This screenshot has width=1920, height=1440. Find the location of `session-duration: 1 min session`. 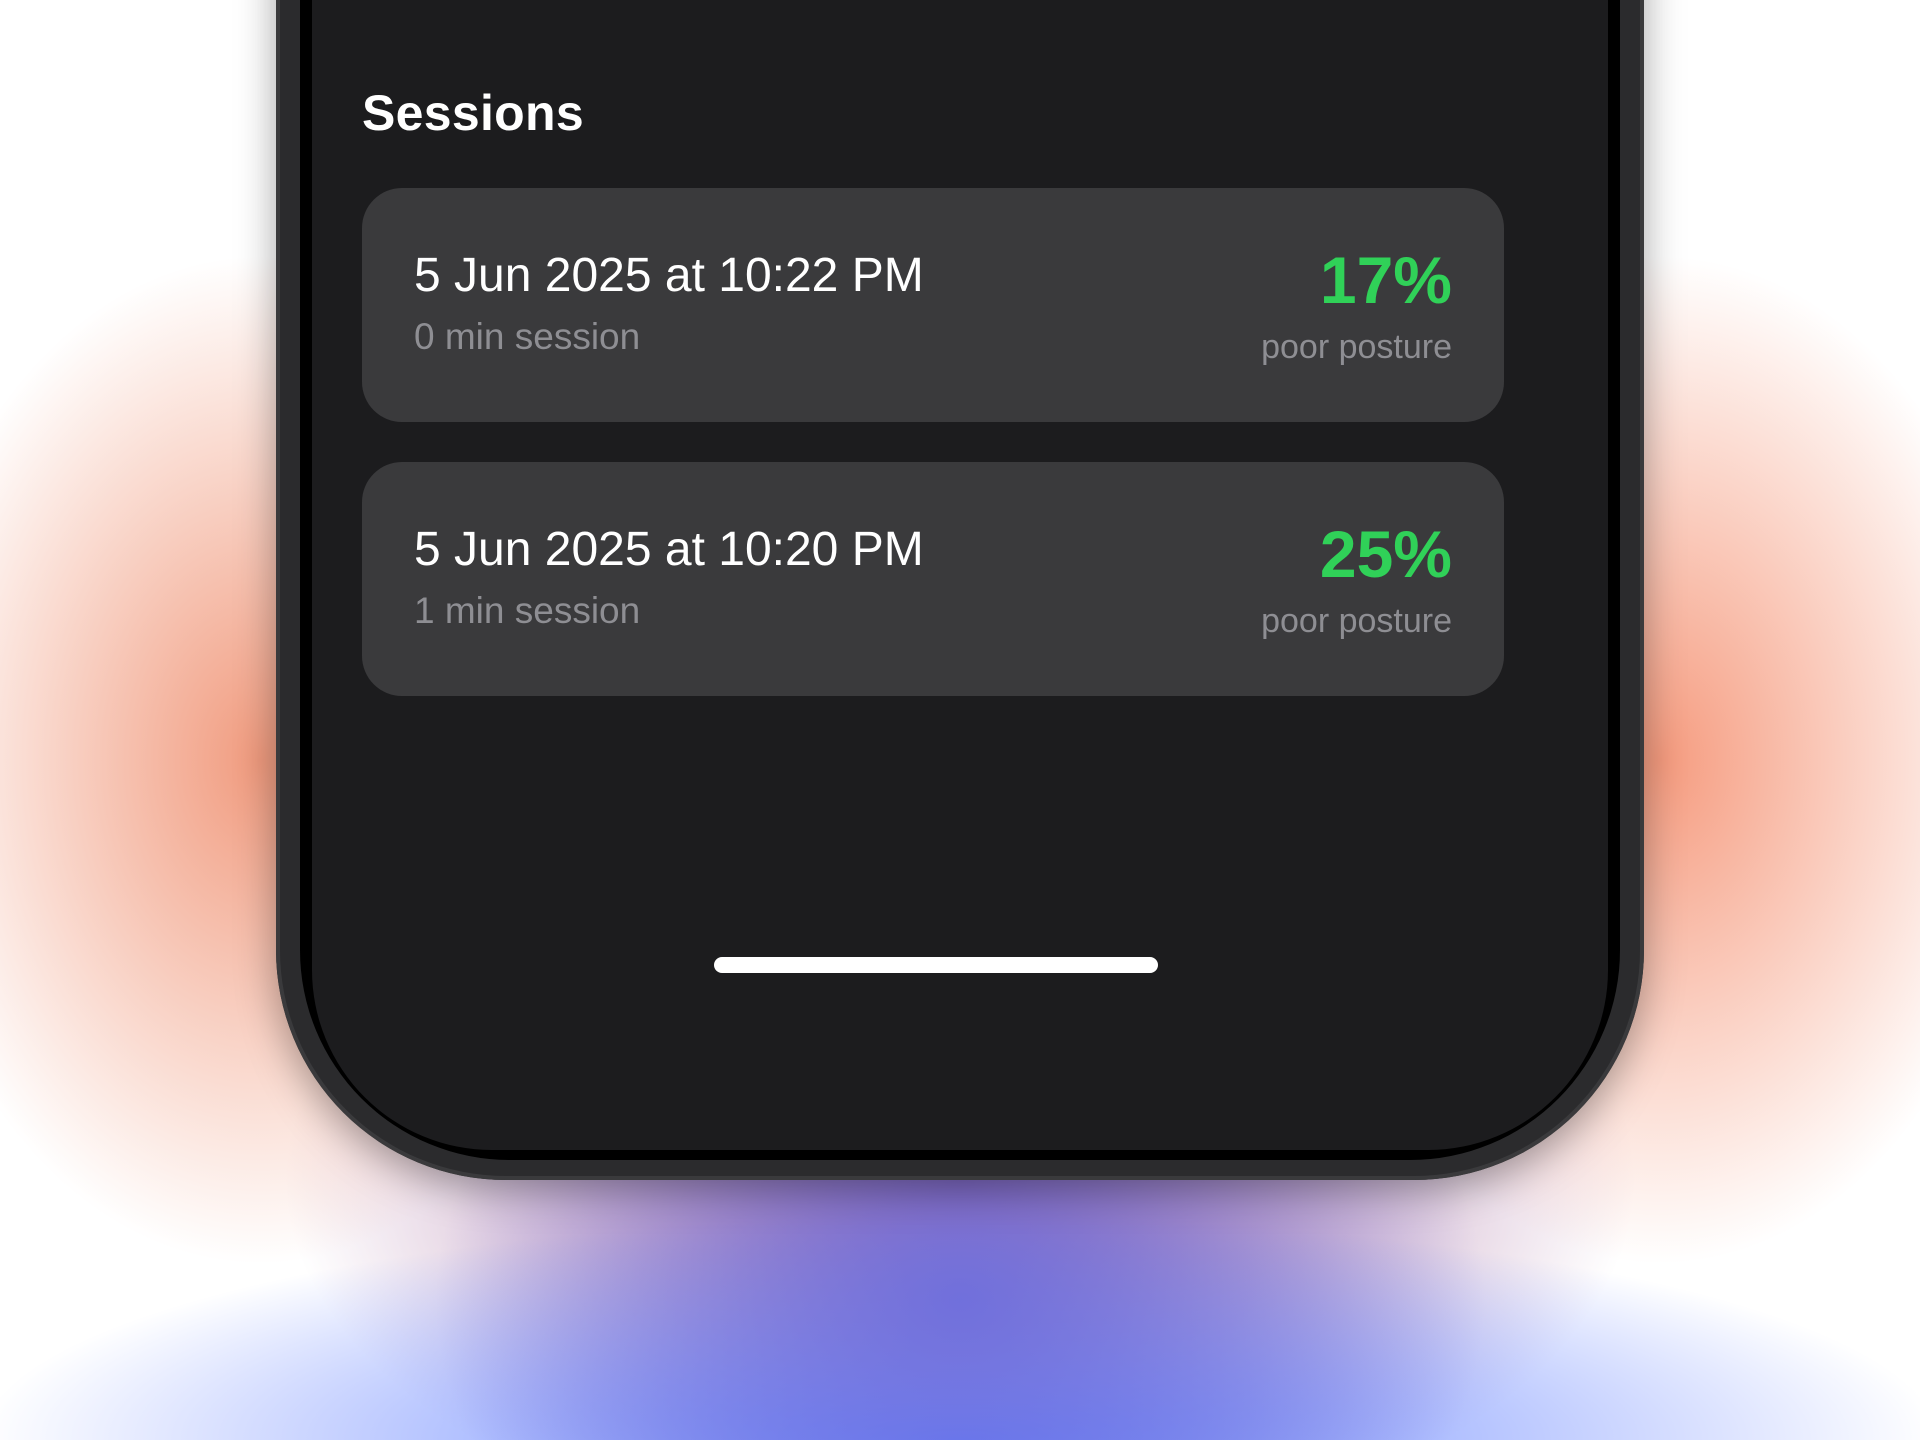

session-duration: 1 min session is located at coordinates (527, 610).